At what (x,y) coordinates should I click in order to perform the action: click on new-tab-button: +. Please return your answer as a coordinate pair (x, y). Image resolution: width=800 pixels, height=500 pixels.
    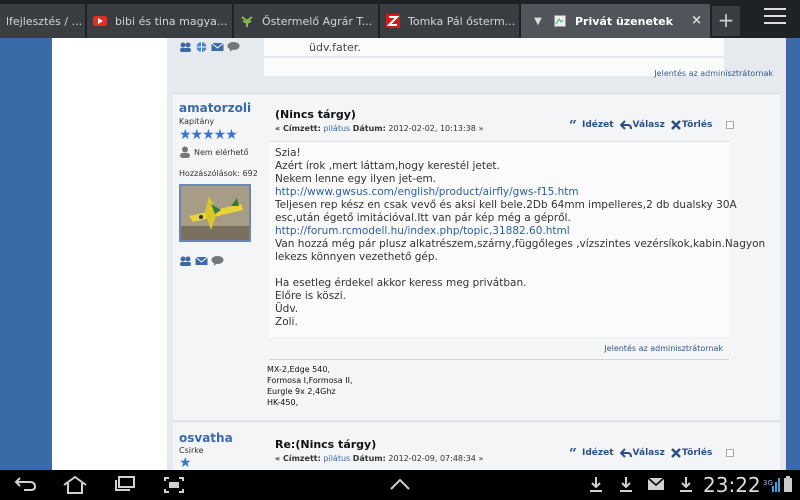
    Looking at the image, I should click on (726, 21).